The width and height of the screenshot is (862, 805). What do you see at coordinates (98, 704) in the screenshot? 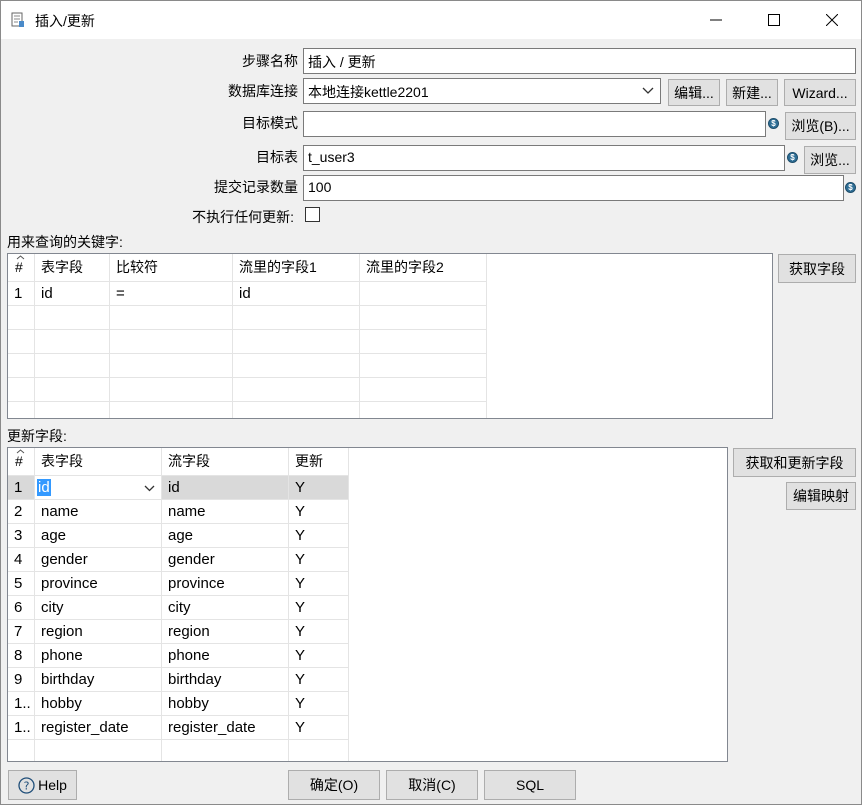
I see `update-table-field-cell: hobby` at bounding box center [98, 704].